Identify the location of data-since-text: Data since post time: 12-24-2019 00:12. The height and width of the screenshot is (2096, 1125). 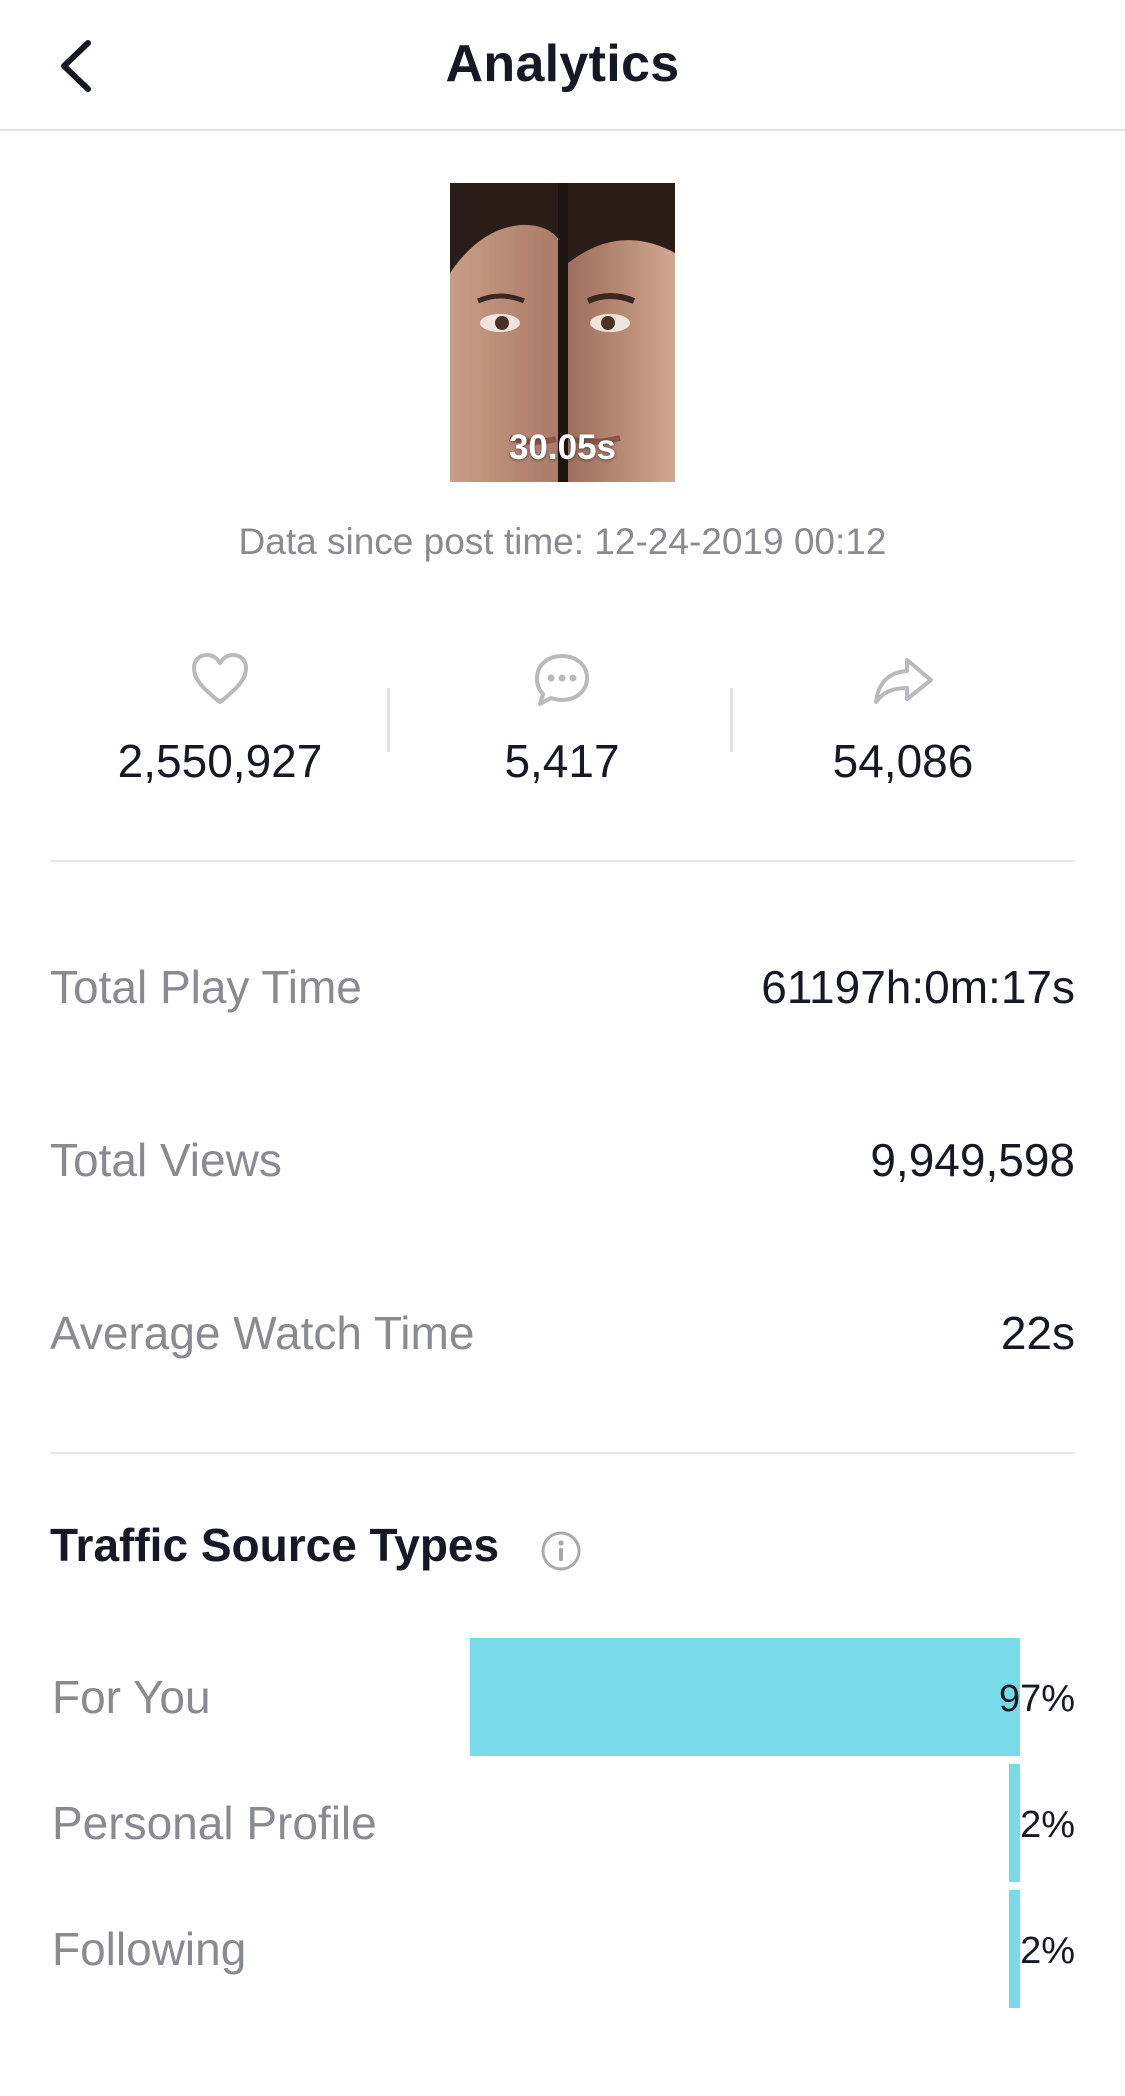
(562, 541).